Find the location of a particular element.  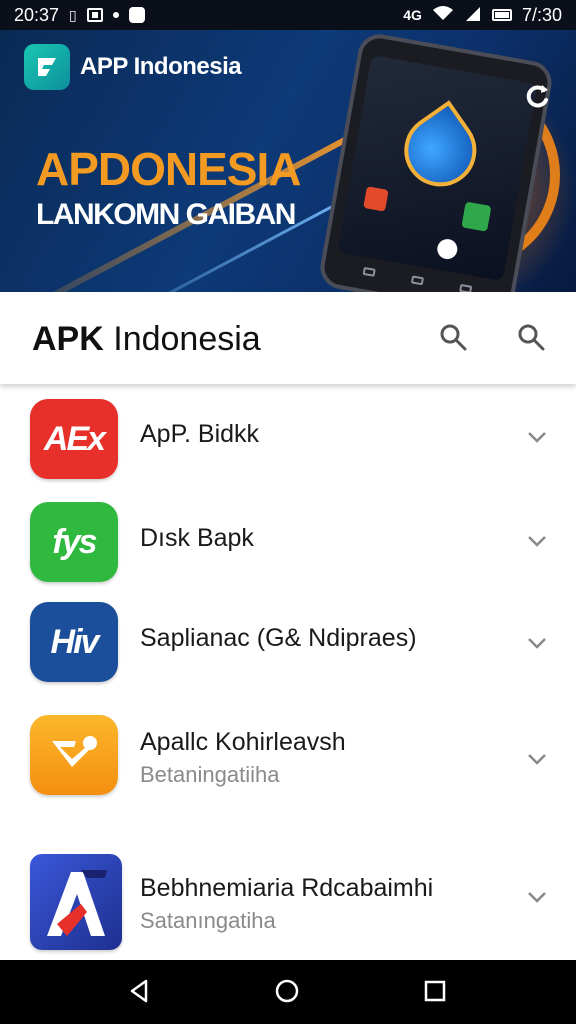

app-icon-text: AEx is located at coordinates (74, 438).